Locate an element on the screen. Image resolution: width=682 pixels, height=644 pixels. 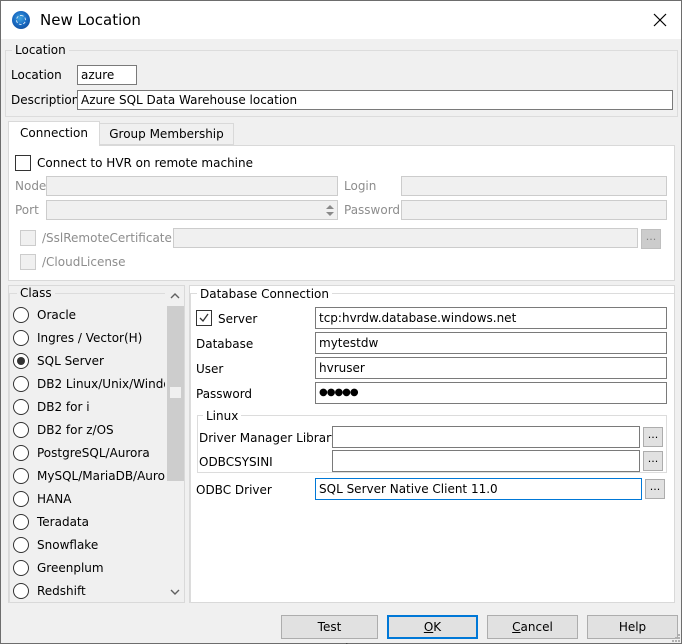
port-label: Port is located at coordinates (27, 210).